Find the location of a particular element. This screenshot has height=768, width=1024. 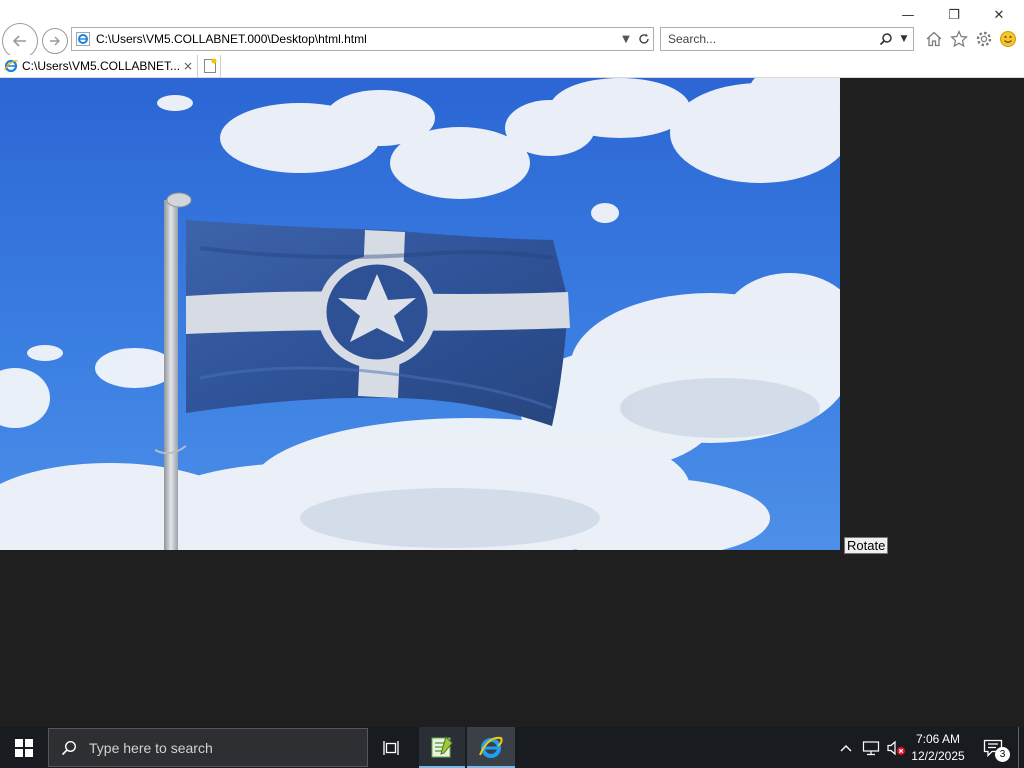

new-tab-icon is located at coordinates (209, 65).